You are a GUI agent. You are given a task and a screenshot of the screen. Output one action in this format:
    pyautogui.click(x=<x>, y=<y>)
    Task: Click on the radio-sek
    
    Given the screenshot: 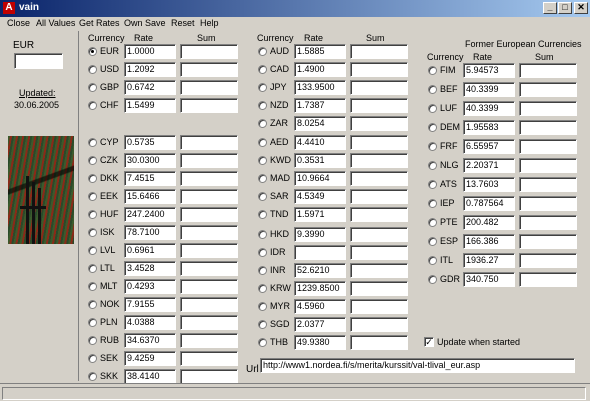 What is the action you would take?
    pyautogui.click(x=92, y=358)
    